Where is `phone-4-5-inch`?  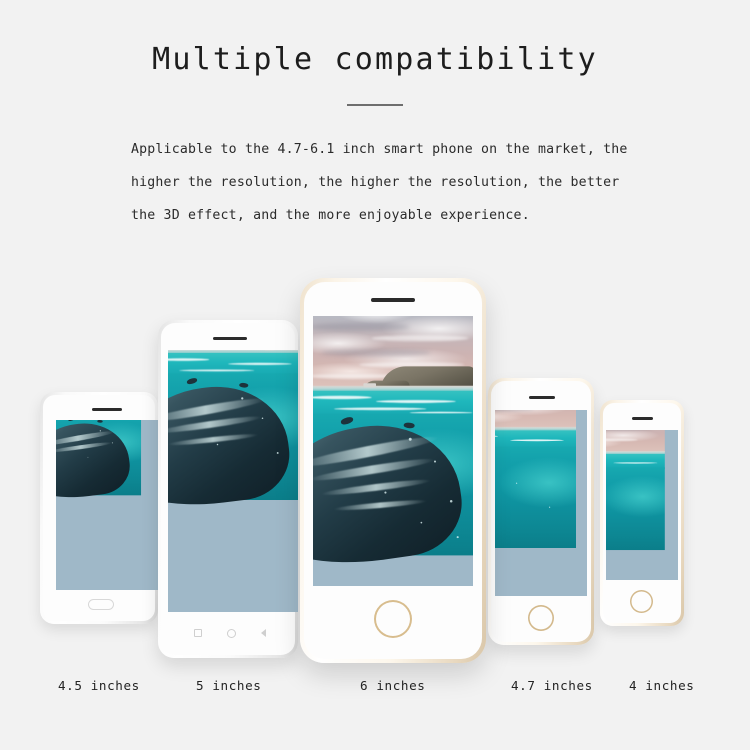 phone-4-5-inch is located at coordinates (99, 508).